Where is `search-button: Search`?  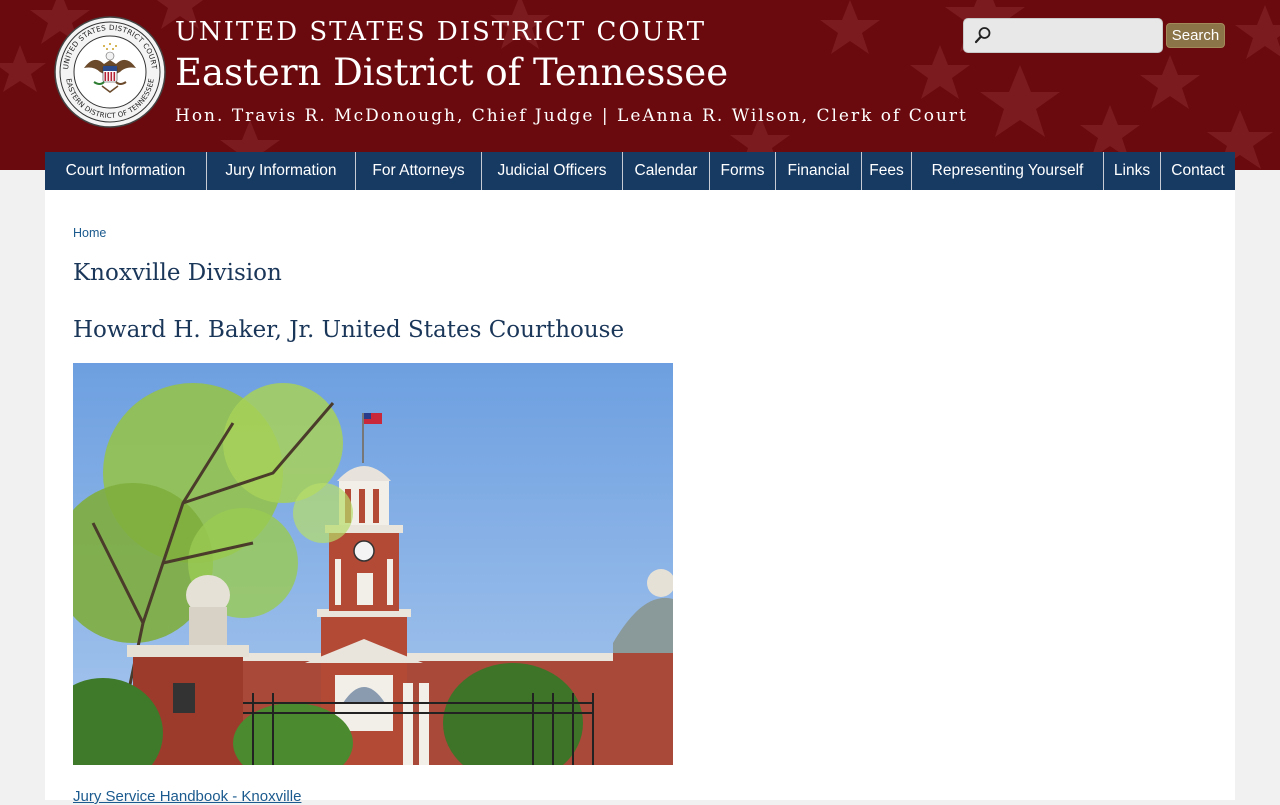
search-button: Search is located at coordinates (1195, 35).